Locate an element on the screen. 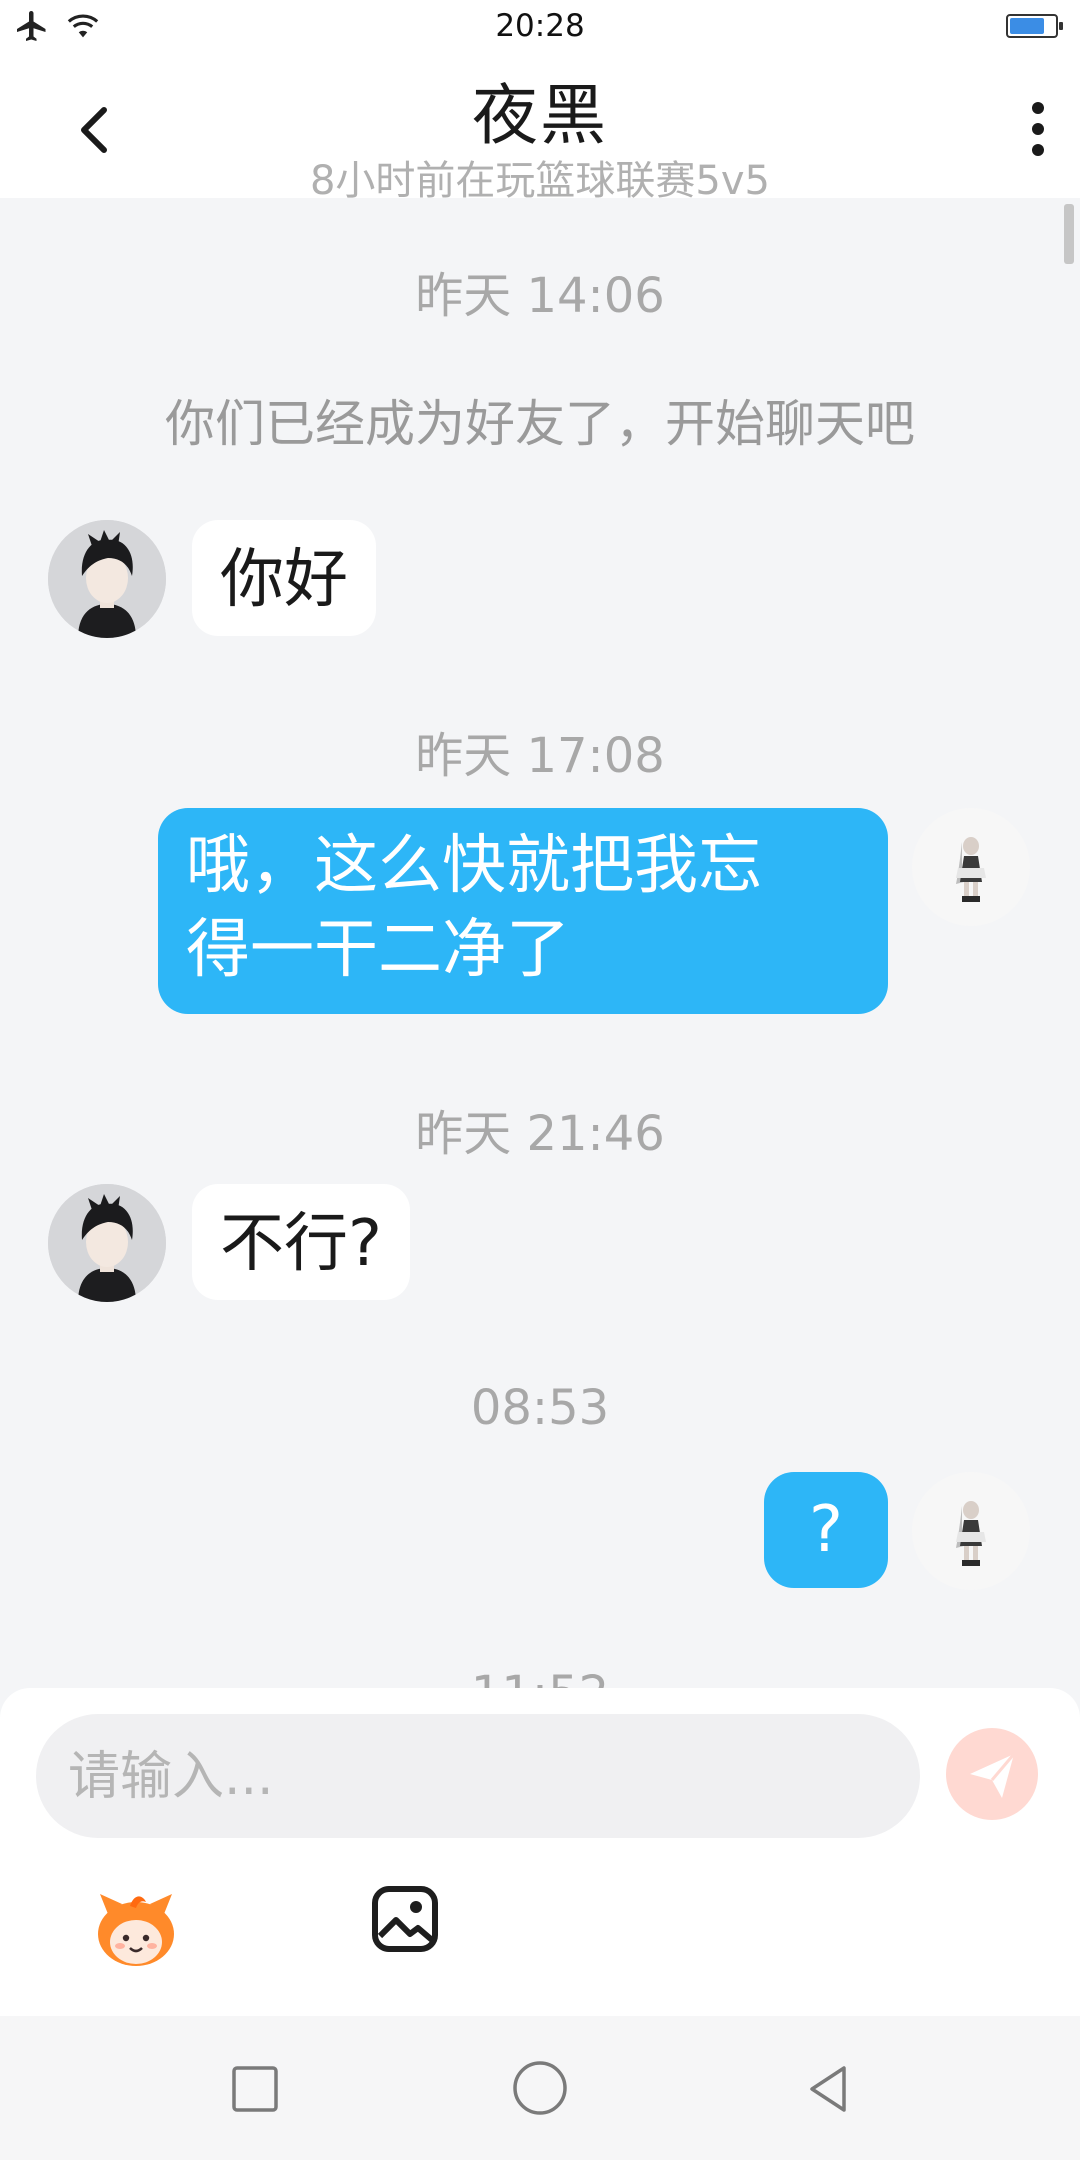 Image resolution: width=1080 pixels, height=2160 pixels. circle-icon is located at coordinates (540, 2088).